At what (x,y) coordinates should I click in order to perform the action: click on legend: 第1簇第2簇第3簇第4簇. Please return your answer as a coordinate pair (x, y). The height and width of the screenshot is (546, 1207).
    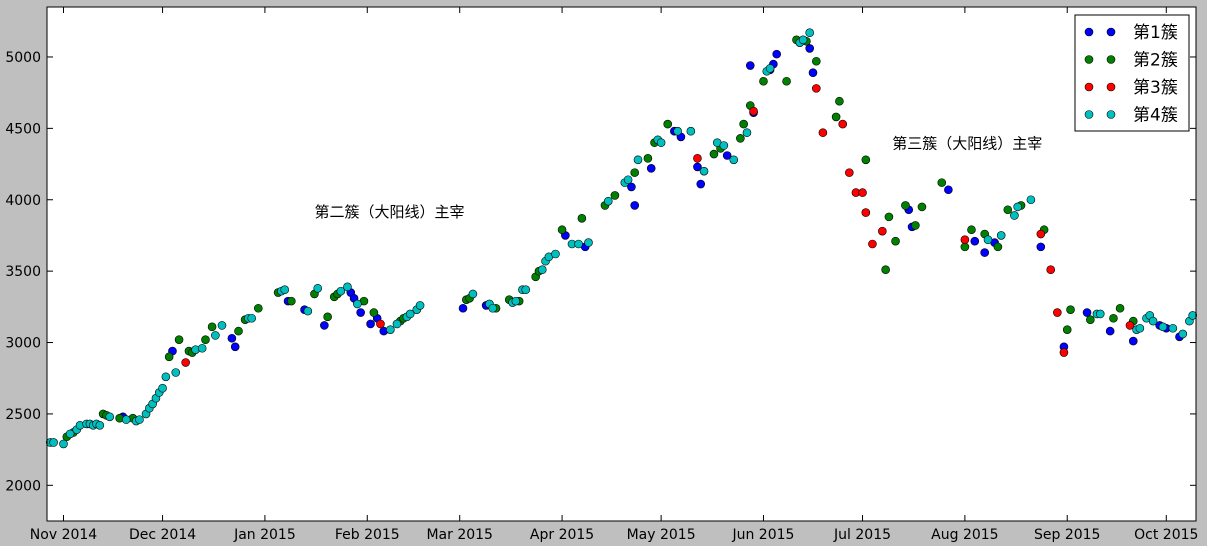
    Looking at the image, I should click on (1132, 73).